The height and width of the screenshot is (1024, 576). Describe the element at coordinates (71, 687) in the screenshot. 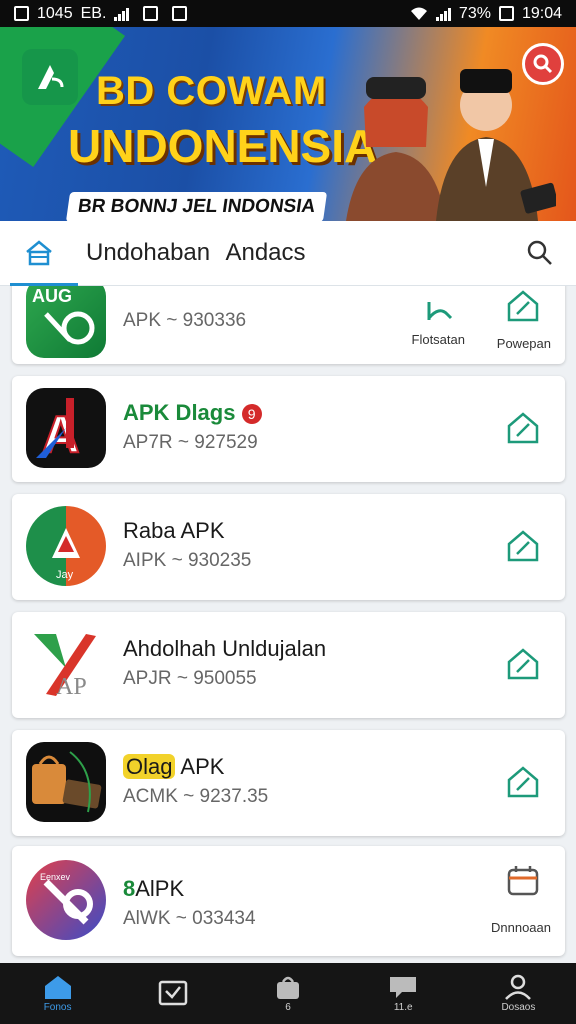

I see `app-icon-text: AP` at that location.